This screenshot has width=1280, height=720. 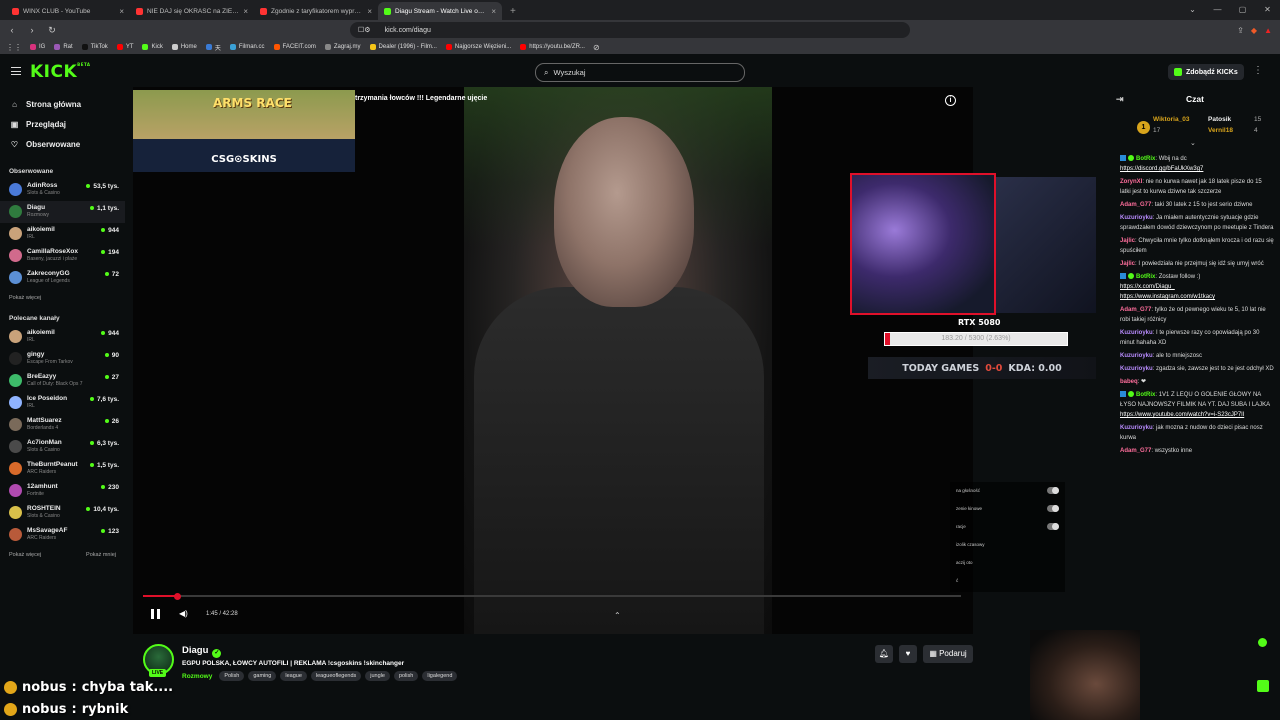 I want to click on sidebar-nav-browse: ▣ Przeglądaj, so click(x=62, y=124).